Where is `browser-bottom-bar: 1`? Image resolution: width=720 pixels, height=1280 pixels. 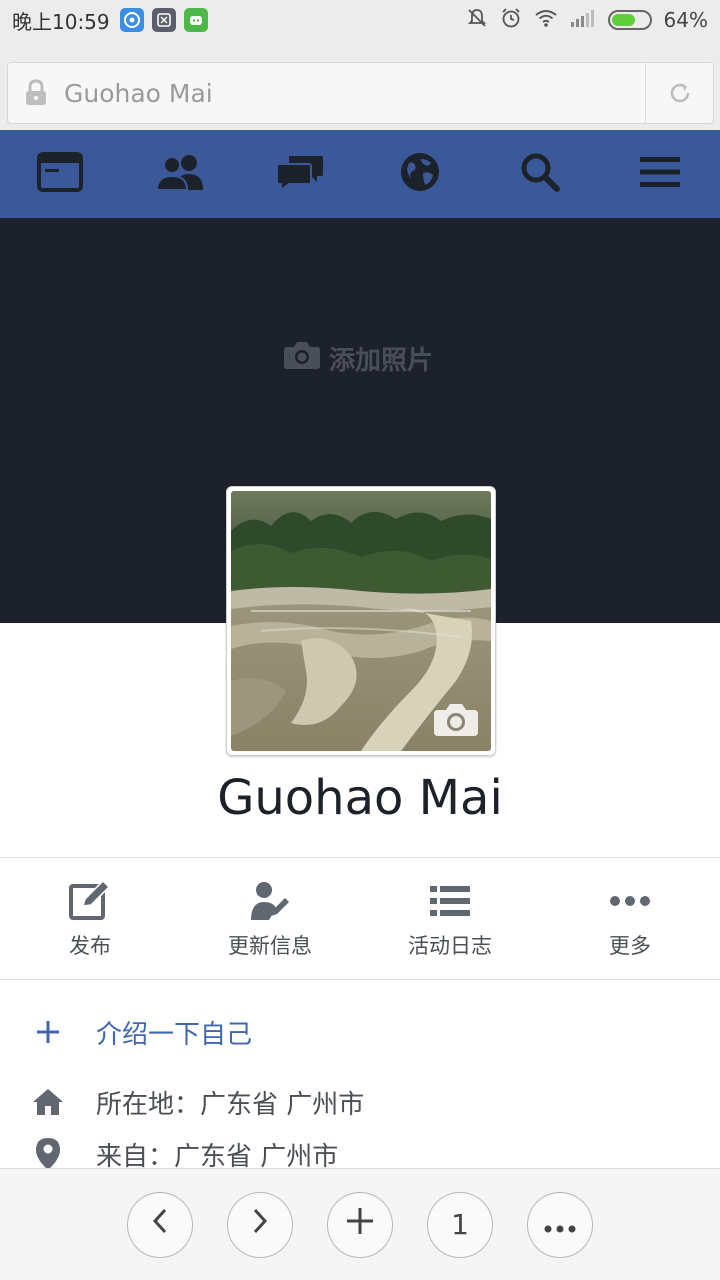
browser-bottom-bar: 1 is located at coordinates (360, 1224).